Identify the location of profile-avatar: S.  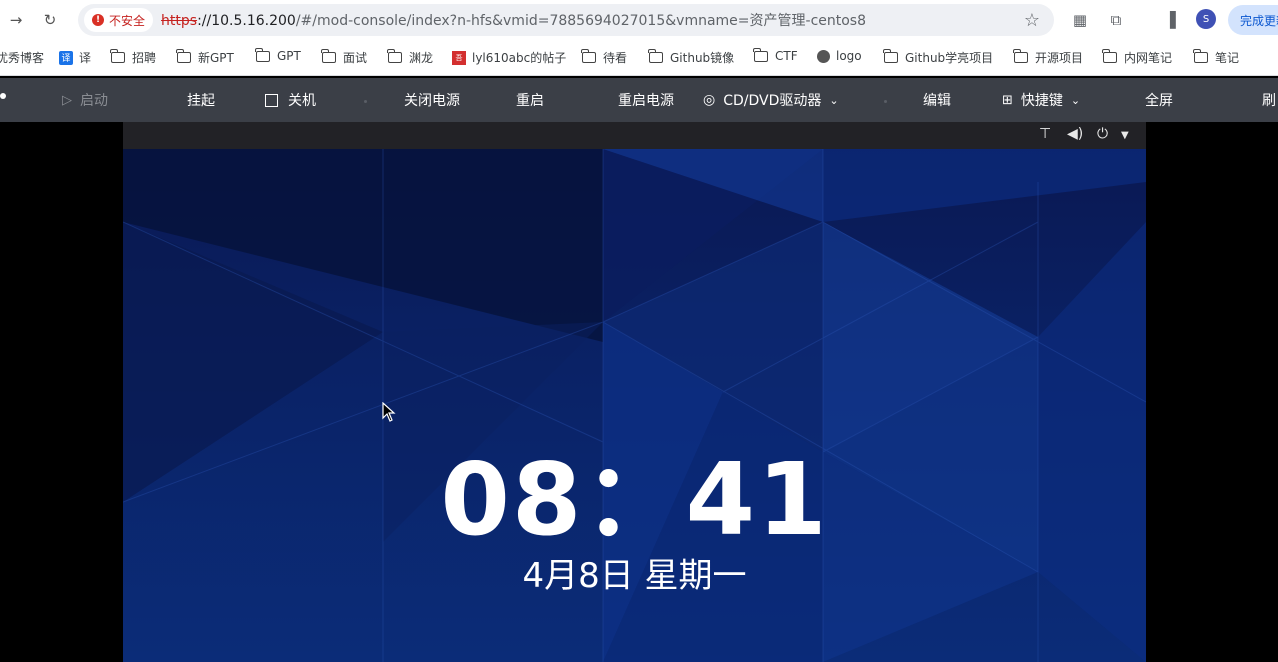
(1206, 19).